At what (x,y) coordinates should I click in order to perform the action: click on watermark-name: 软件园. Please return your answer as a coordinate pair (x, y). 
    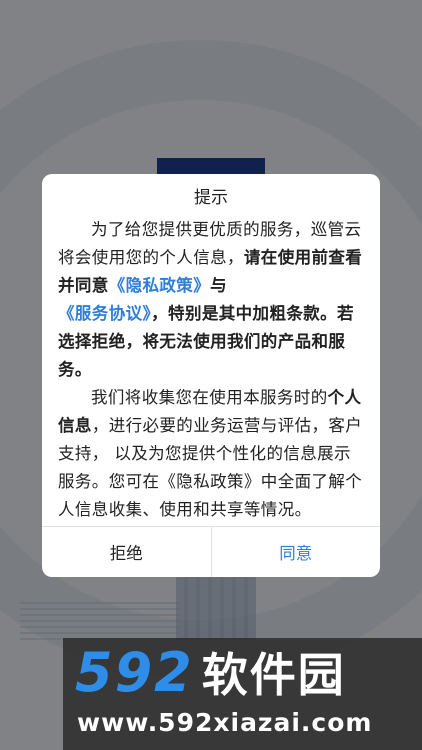
    Looking at the image, I should click on (273, 675).